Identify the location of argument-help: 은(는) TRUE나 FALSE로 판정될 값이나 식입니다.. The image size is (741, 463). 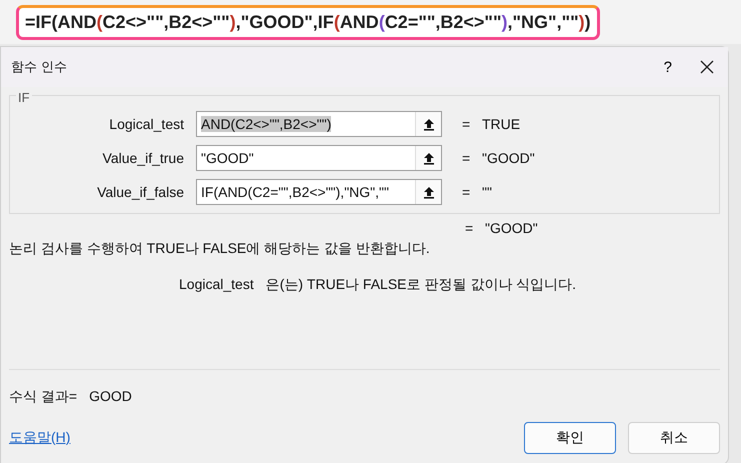
(421, 285).